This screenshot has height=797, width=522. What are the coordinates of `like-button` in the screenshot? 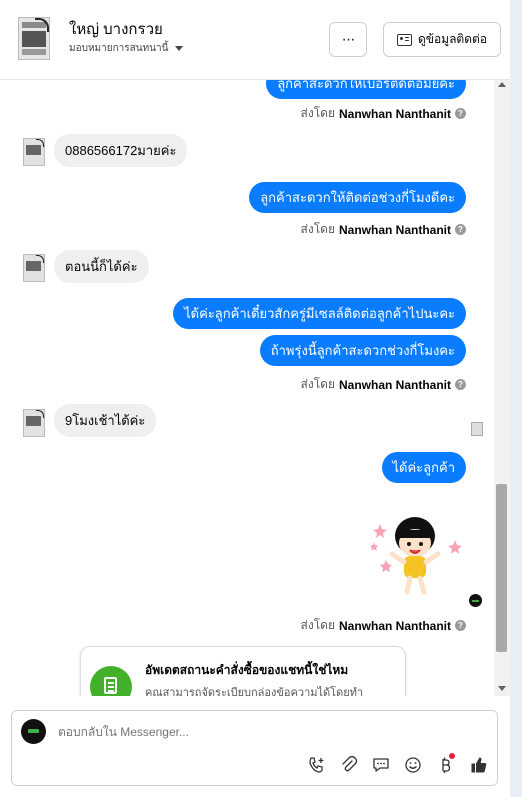 It's located at (479, 765).